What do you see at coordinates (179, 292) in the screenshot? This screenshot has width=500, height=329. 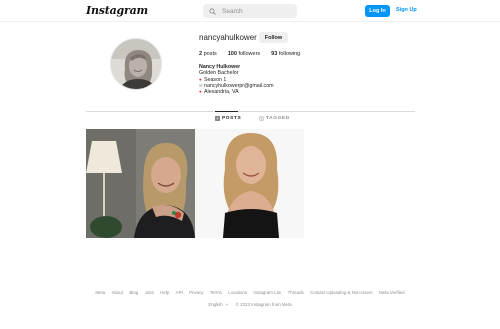 I see `footer-link: API` at bounding box center [179, 292].